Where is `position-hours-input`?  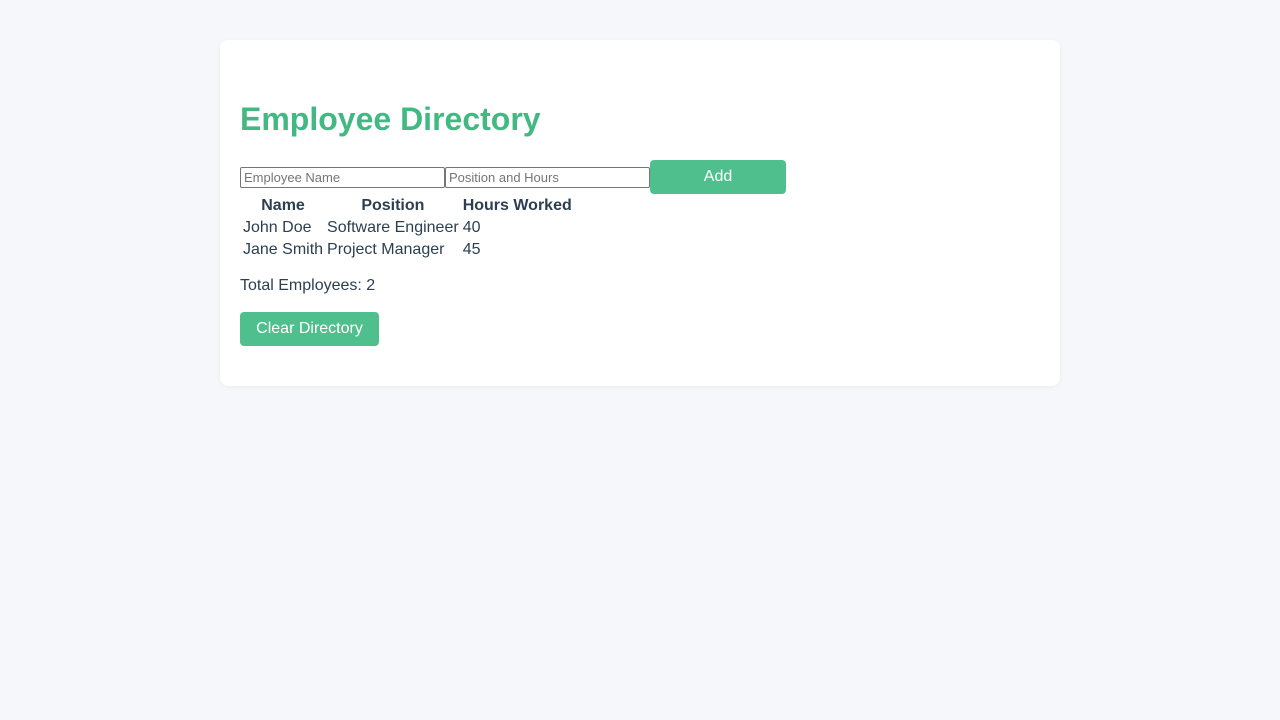
position-hours-input is located at coordinates (547, 177).